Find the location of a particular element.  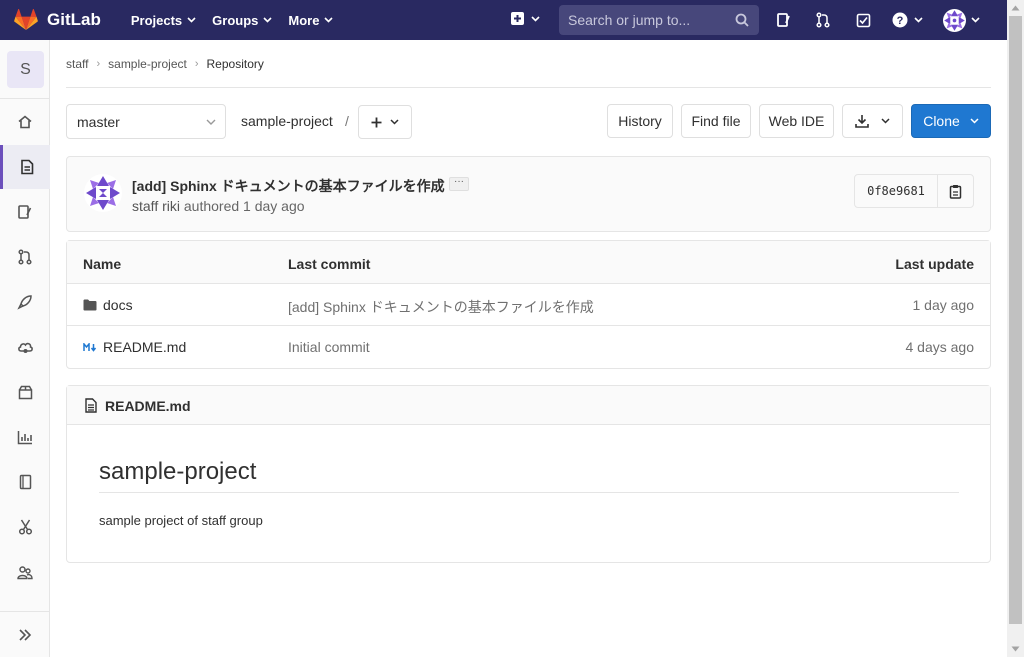

file-name-link: README.md is located at coordinates (144, 347).